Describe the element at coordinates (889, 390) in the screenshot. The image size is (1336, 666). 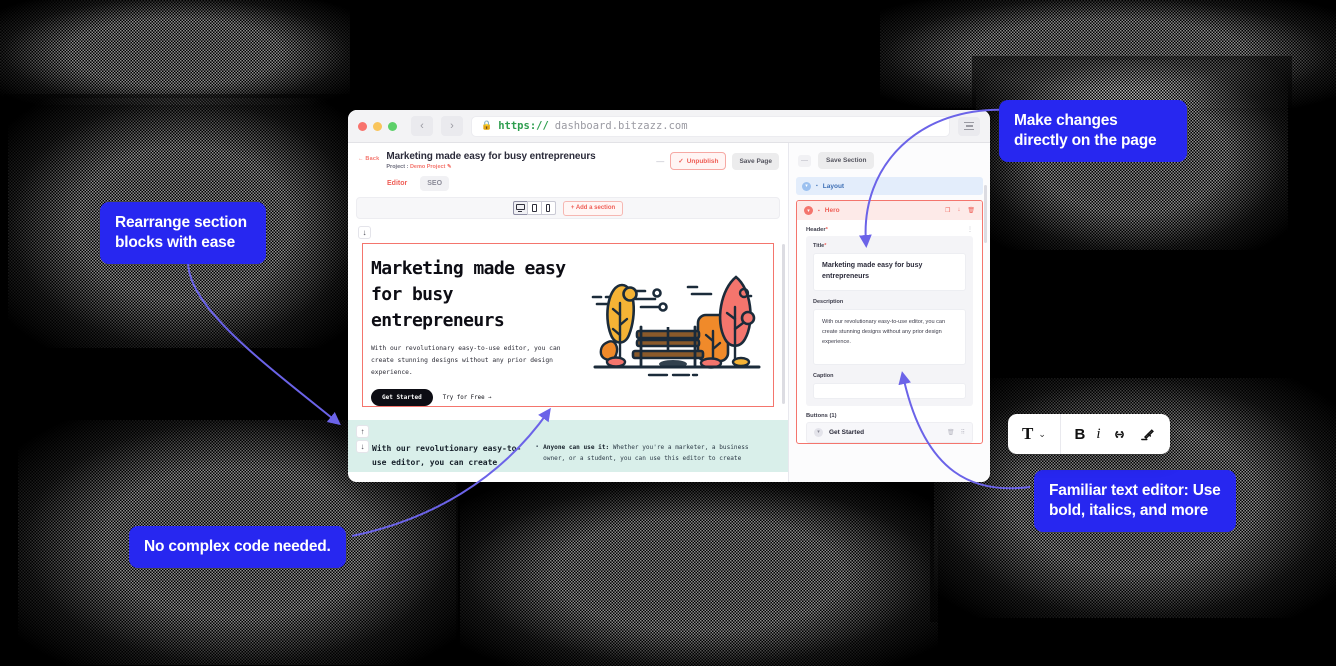
I see `caption-input` at that location.